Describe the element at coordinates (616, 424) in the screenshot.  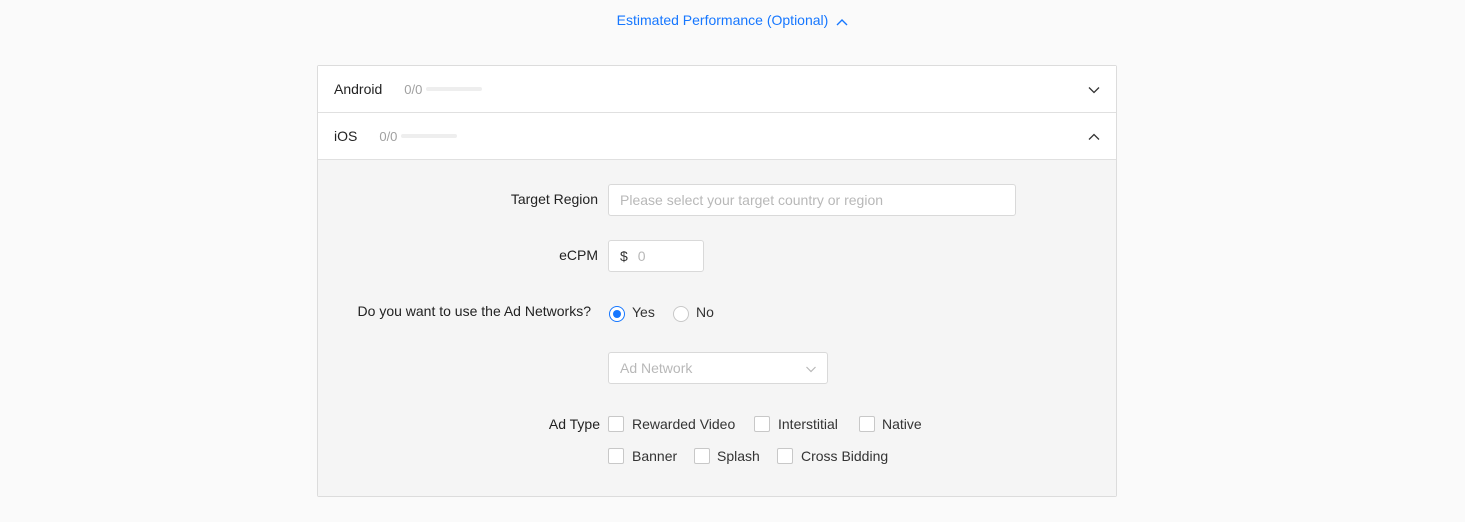
I see `checkbox-rewarded-video` at that location.